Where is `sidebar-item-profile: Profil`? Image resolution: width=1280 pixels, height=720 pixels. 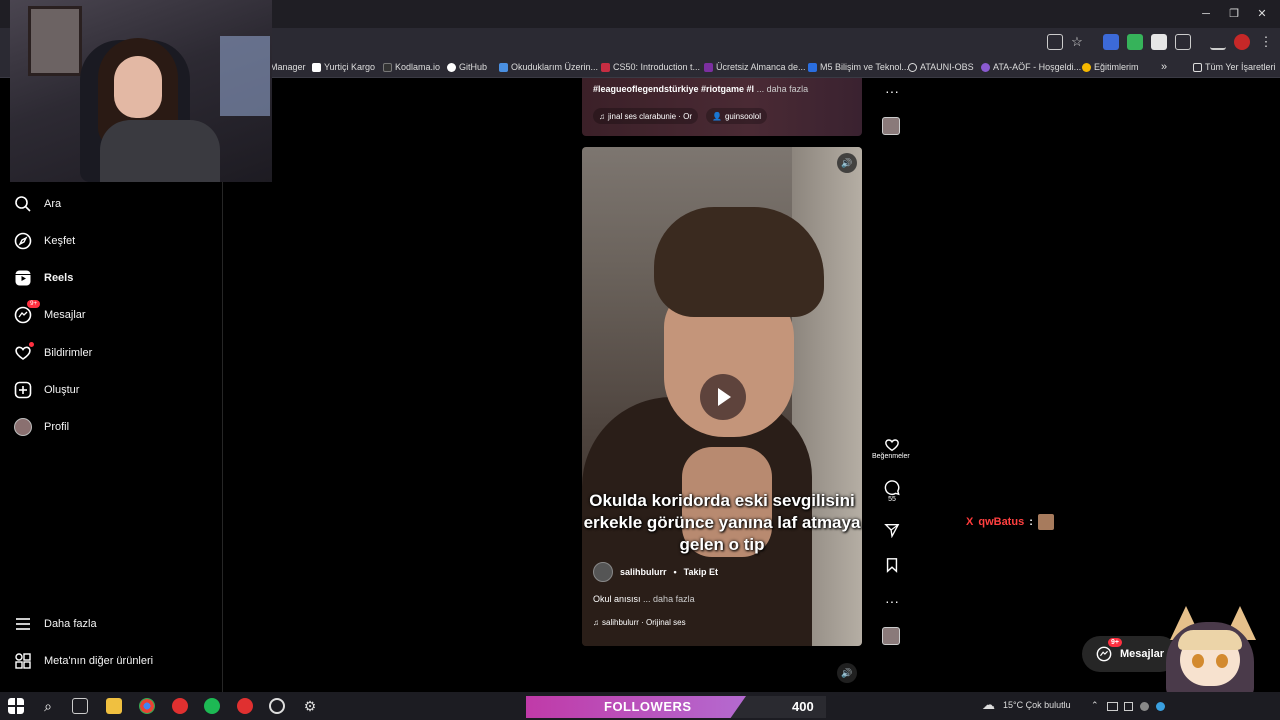
sidebar-item-profile: Profil is located at coordinates (41, 427).